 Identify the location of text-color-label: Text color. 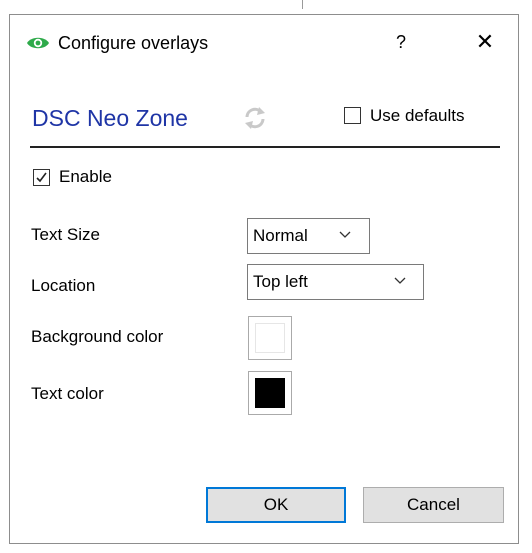
(67, 393).